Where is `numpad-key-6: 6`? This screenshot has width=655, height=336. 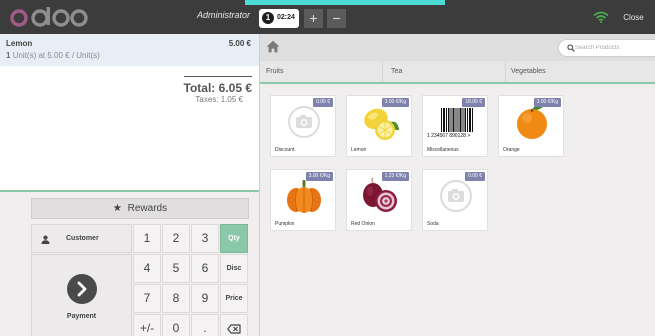 numpad-key-6: 6 is located at coordinates (205, 268).